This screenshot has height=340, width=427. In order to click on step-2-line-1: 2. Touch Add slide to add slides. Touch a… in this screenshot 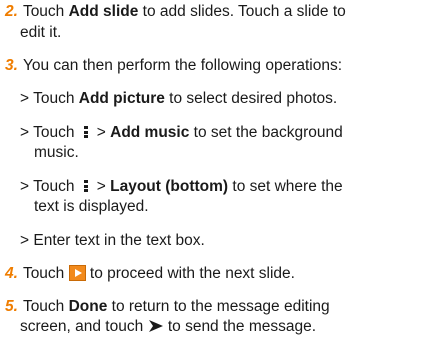, I will do `click(175, 12)`.